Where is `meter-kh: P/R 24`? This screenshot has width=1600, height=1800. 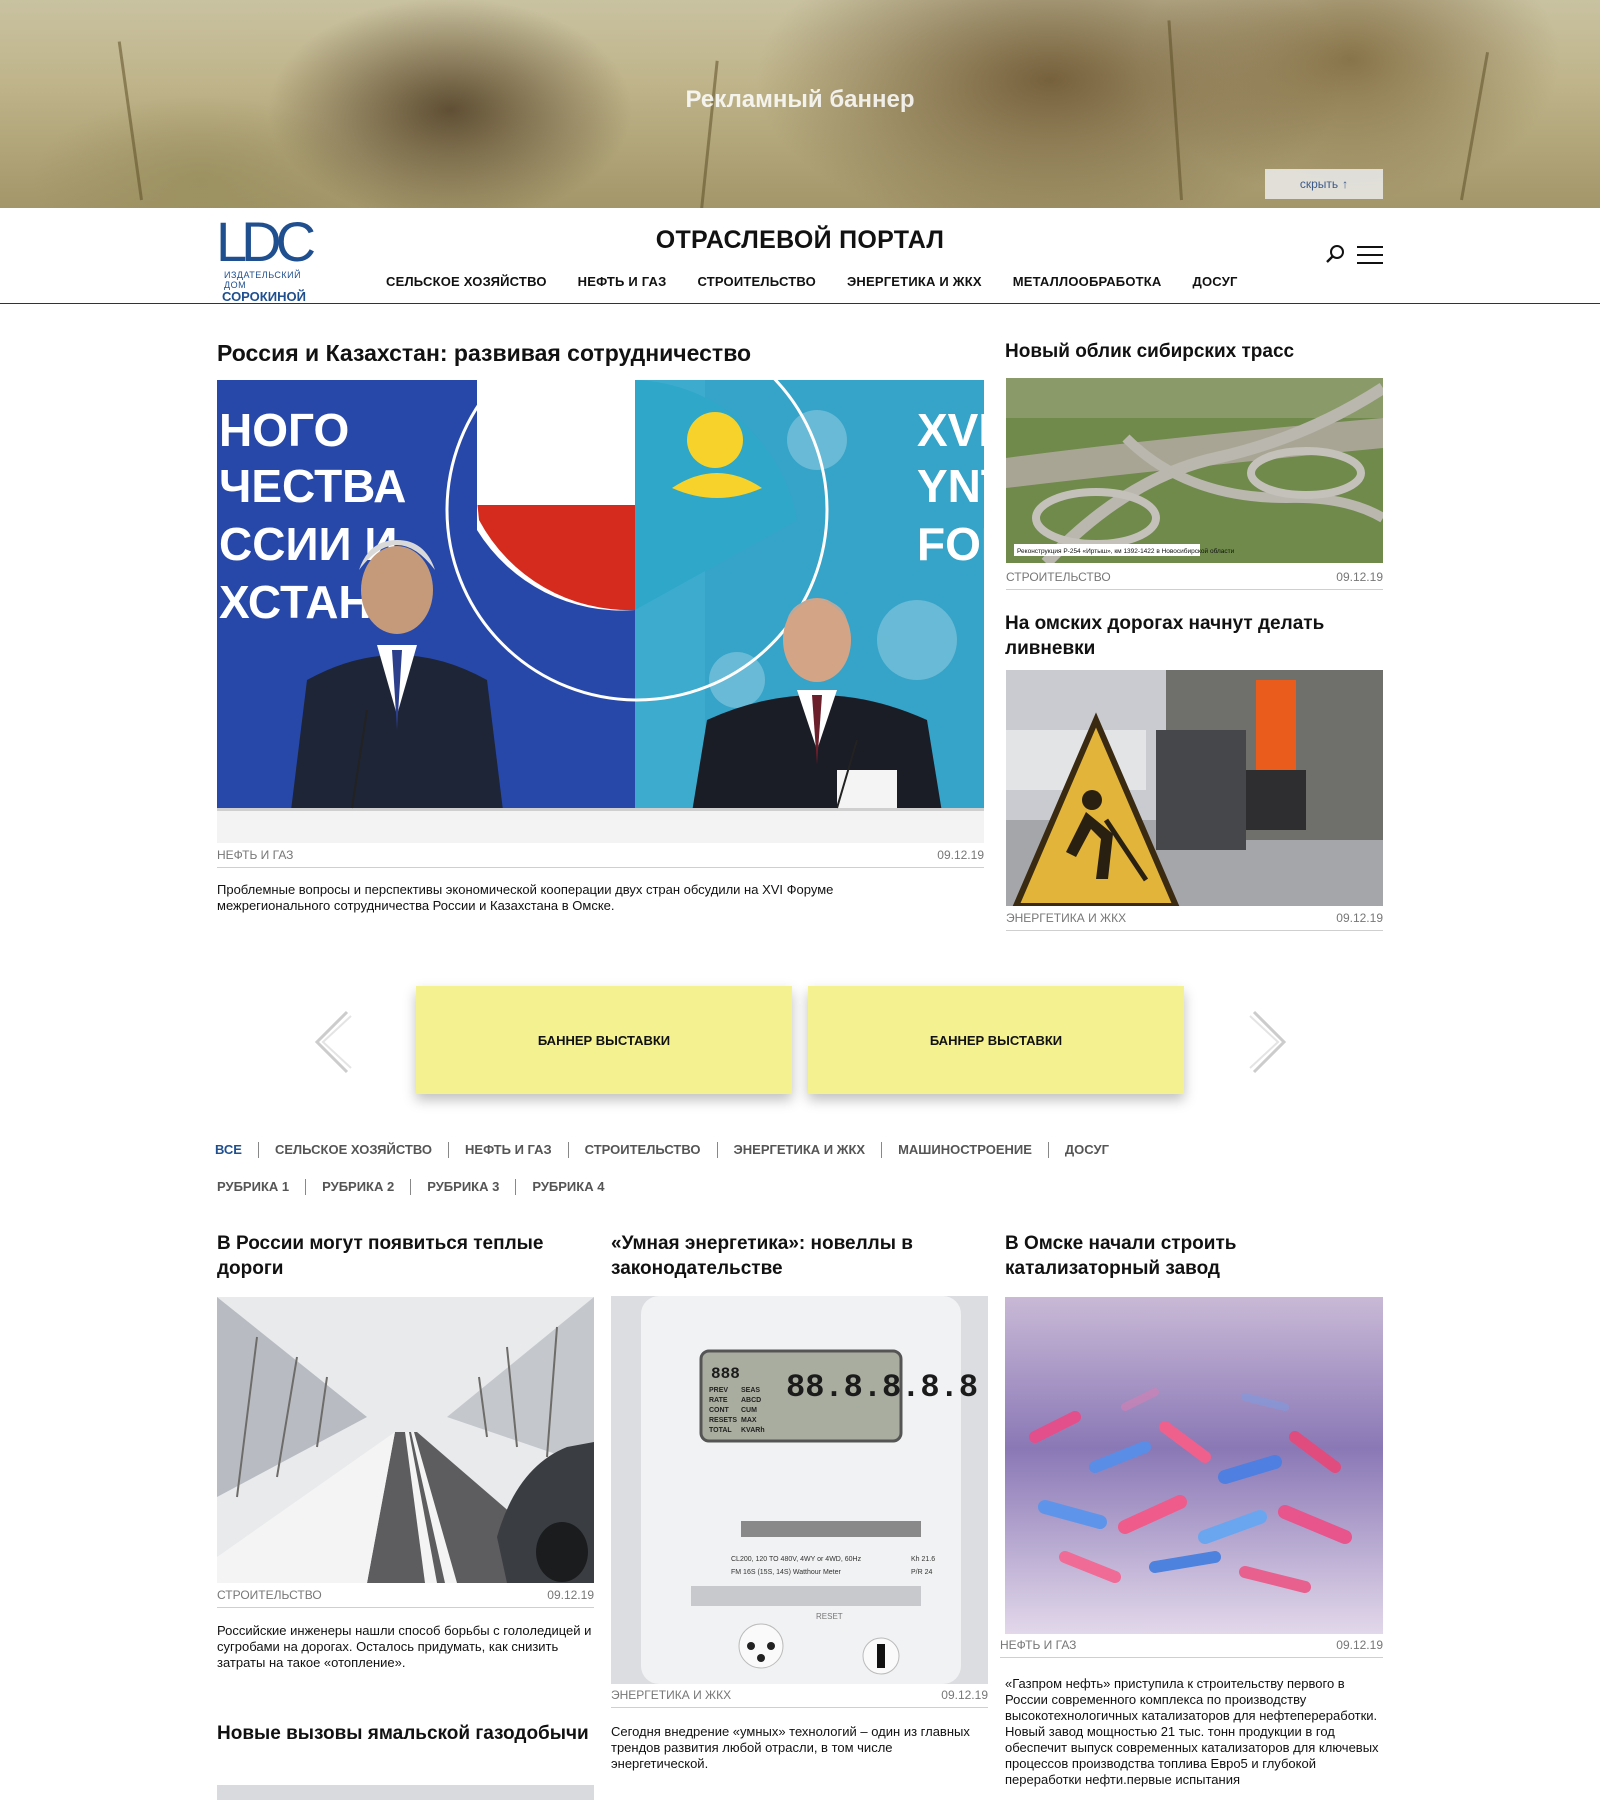
meter-kh: P/R 24 is located at coordinates (922, 1572).